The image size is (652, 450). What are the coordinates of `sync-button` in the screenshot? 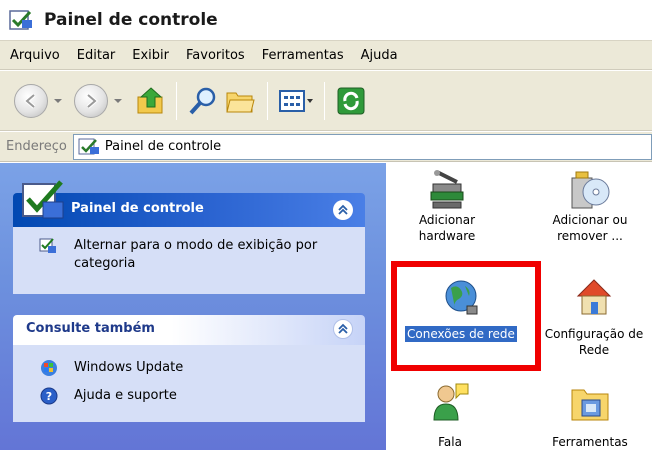 It's located at (351, 101).